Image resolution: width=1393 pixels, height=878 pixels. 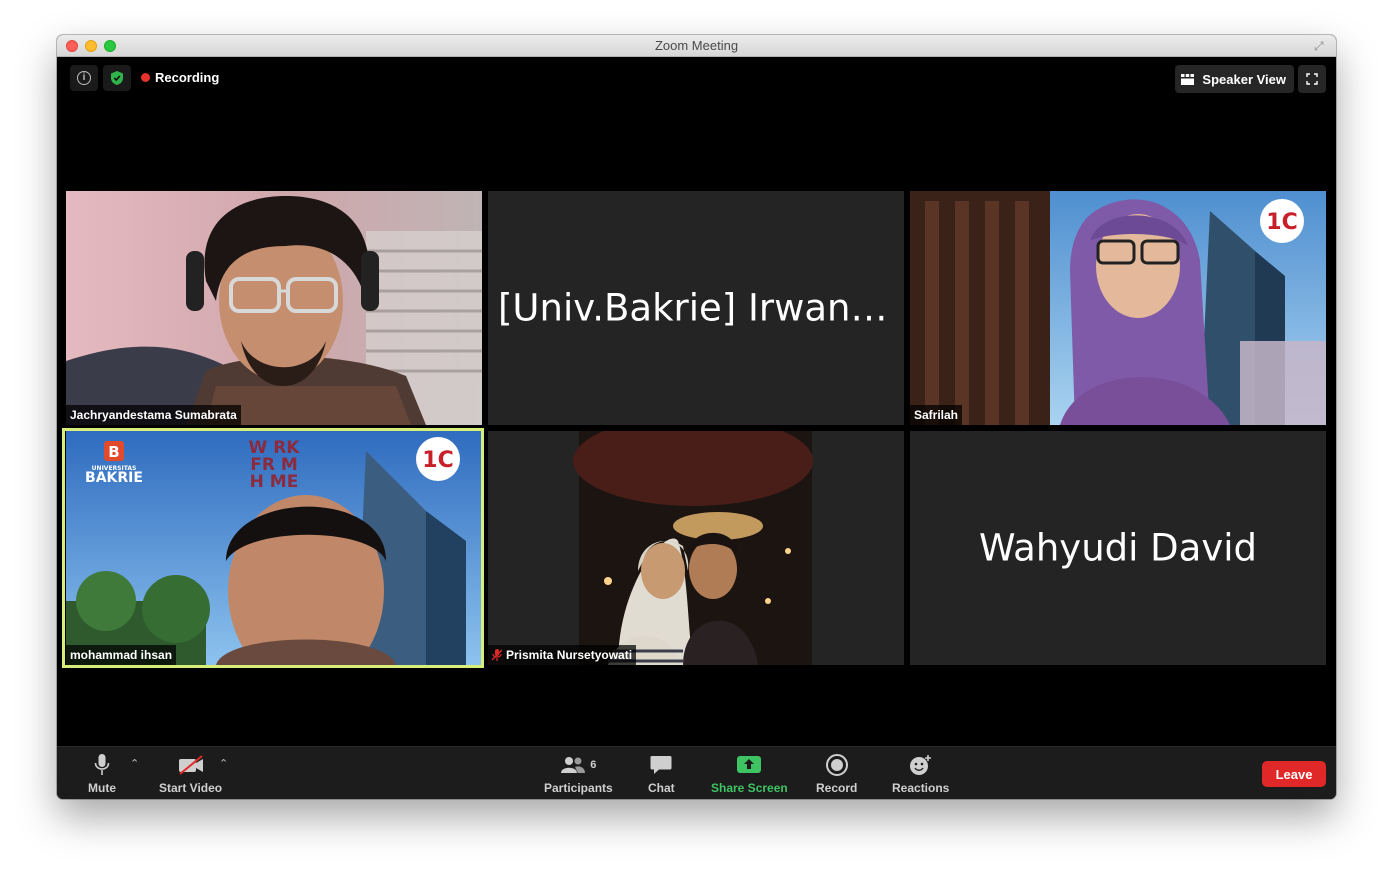 I want to click on video-tile-wahyudi-david: Wahyudi David, so click(x=1118, y=548).